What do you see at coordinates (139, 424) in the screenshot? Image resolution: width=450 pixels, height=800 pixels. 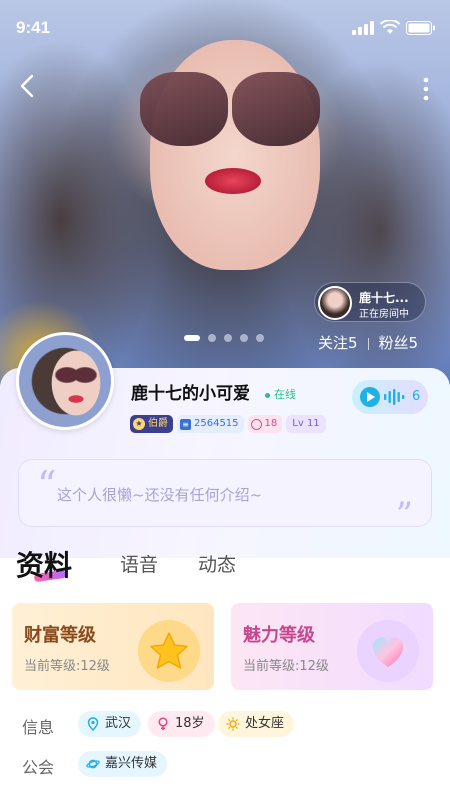 I see `crown-icon: ★` at bounding box center [139, 424].